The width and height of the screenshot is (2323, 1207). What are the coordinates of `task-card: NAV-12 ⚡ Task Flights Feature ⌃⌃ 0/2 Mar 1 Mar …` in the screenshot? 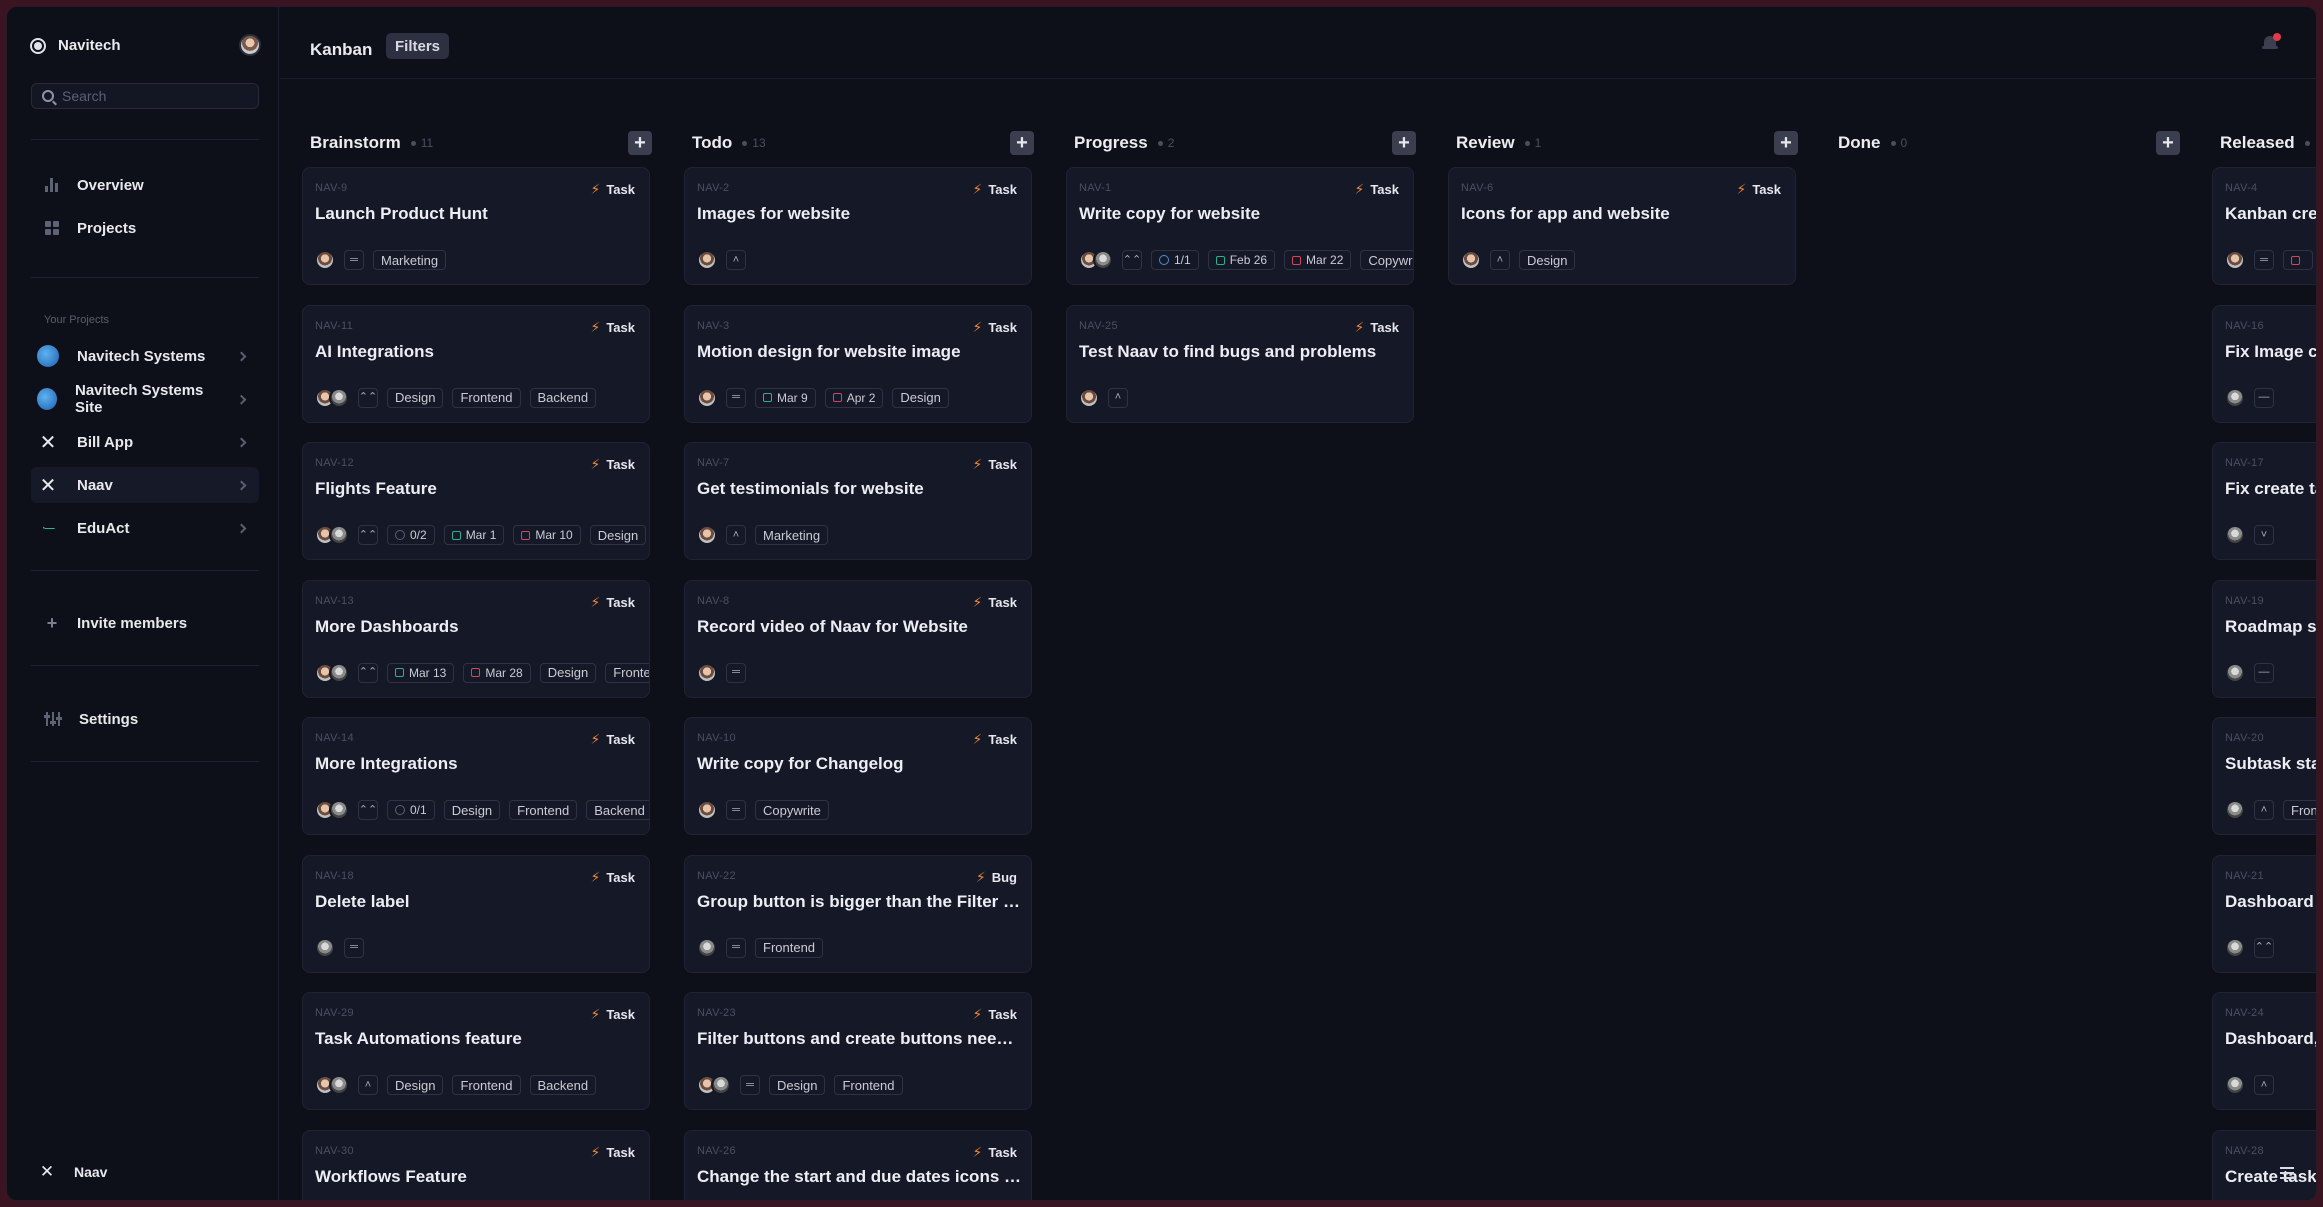 It's located at (476, 501).